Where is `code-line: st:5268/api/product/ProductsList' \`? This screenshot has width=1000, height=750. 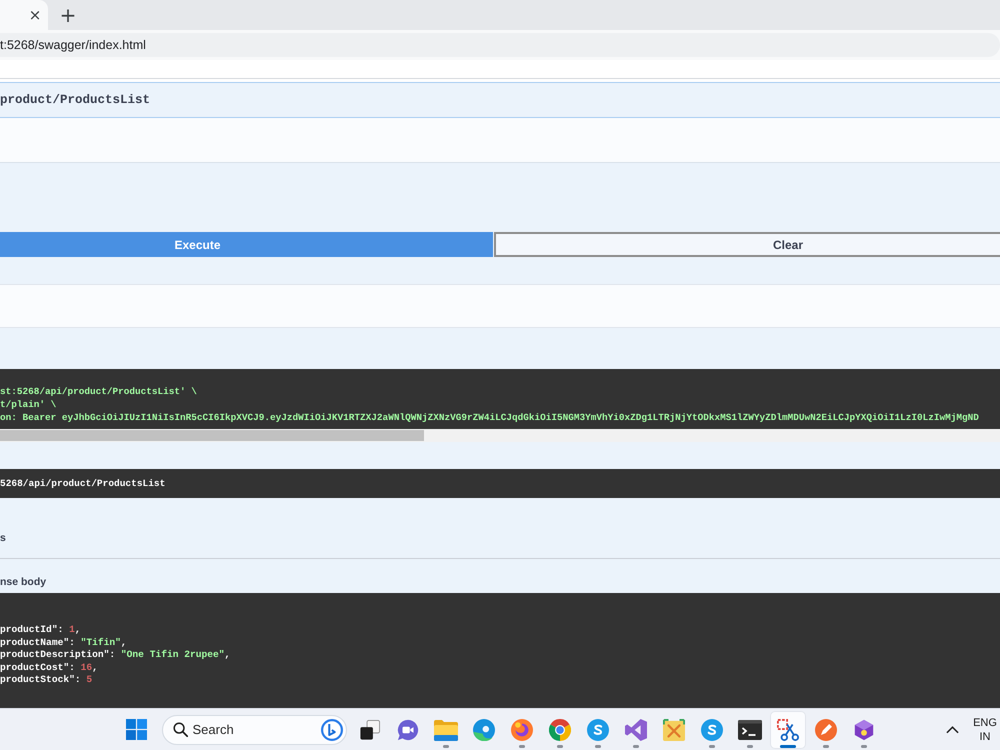
code-line: st:5268/api/product/ProductsList' \ is located at coordinates (98, 391).